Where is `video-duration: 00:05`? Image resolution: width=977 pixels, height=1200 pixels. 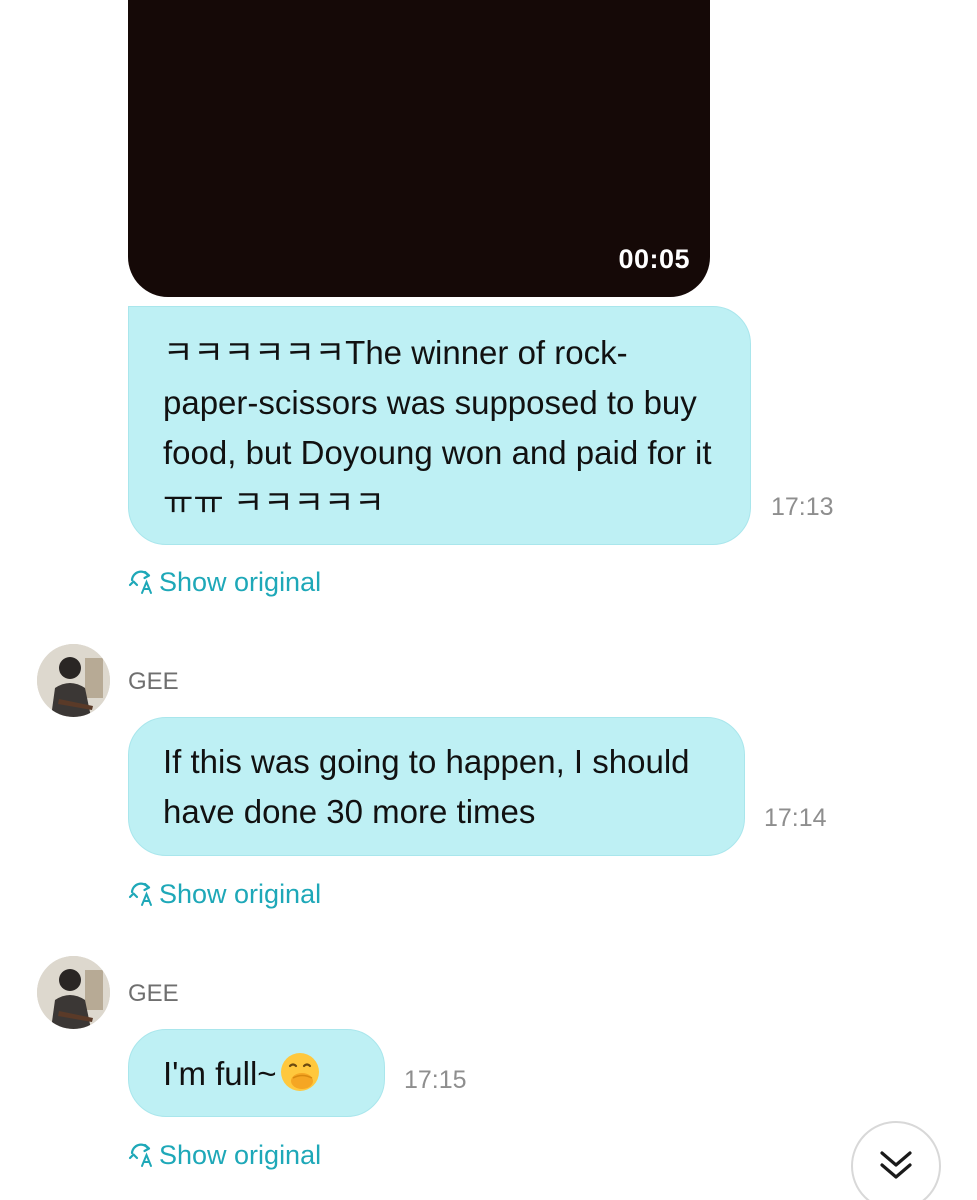
video-duration: 00:05 is located at coordinates (654, 259).